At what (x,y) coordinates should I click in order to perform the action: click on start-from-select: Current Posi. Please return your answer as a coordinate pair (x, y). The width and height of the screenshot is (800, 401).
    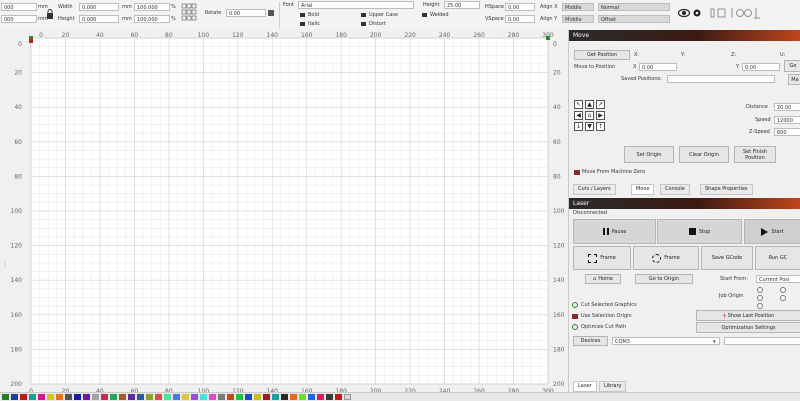
    Looking at the image, I should click on (778, 279).